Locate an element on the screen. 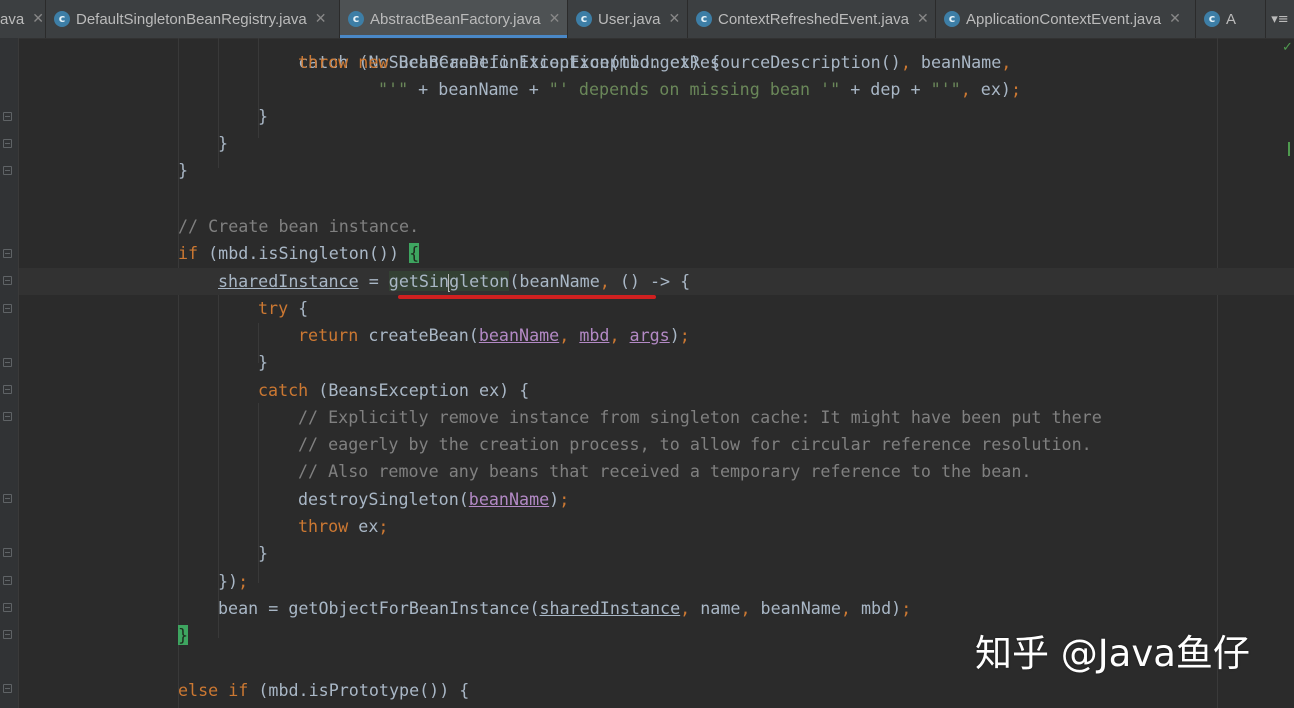  code-token: "' depends on missing bean '" is located at coordinates (694, 89).